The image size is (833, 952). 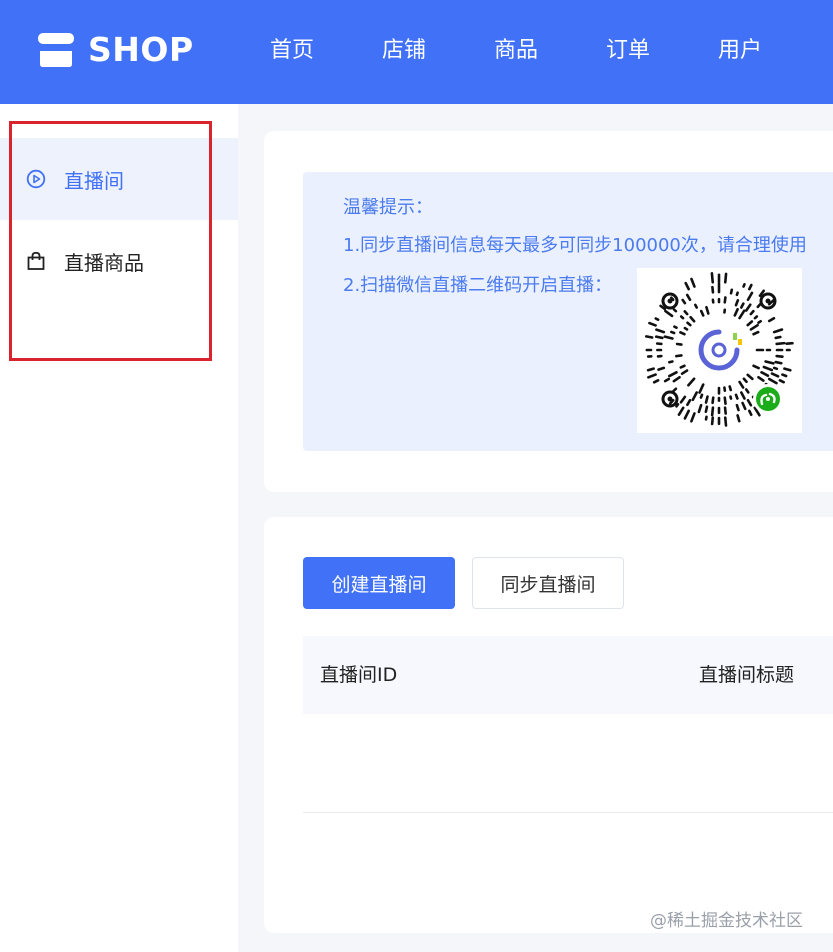 I want to click on top-navbar: SHOP 首页 店铺 商品 订单 用户, so click(x=416, y=52).